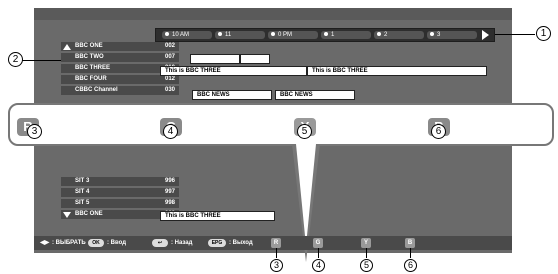 The height and width of the screenshot is (274, 558). I want to click on callout-2: 2, so click(15, 59).